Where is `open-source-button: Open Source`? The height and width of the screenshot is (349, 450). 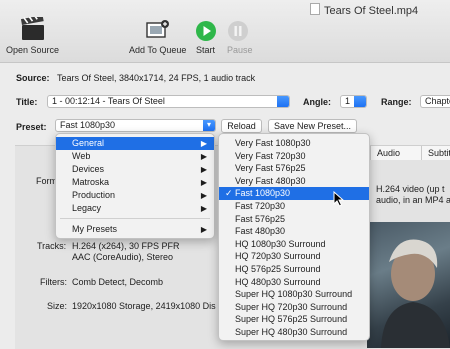 open-source-button: Open Source is located at coordinates (34, 36).